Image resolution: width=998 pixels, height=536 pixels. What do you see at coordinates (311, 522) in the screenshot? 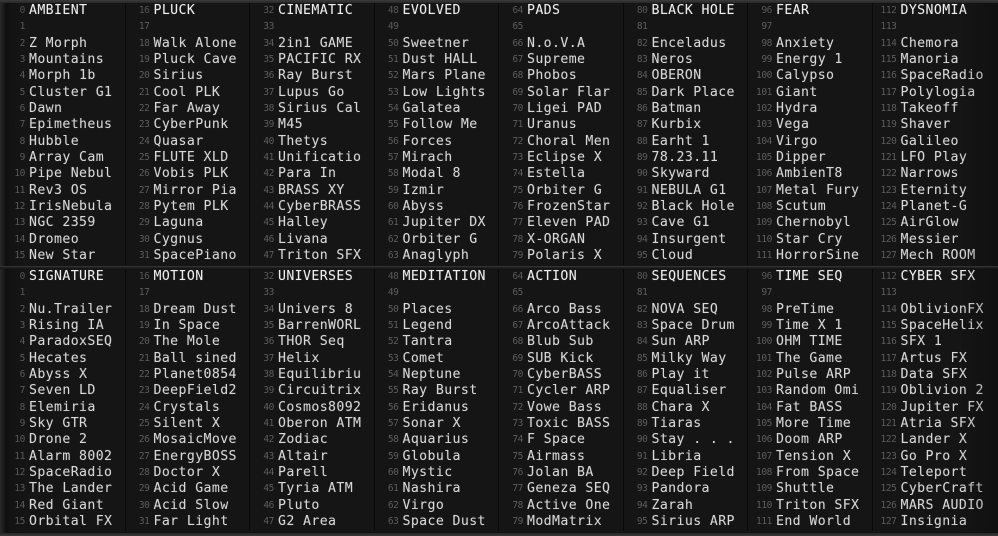
I see `preset-row: 47 G2 Area` at bounding box center [311, 522].